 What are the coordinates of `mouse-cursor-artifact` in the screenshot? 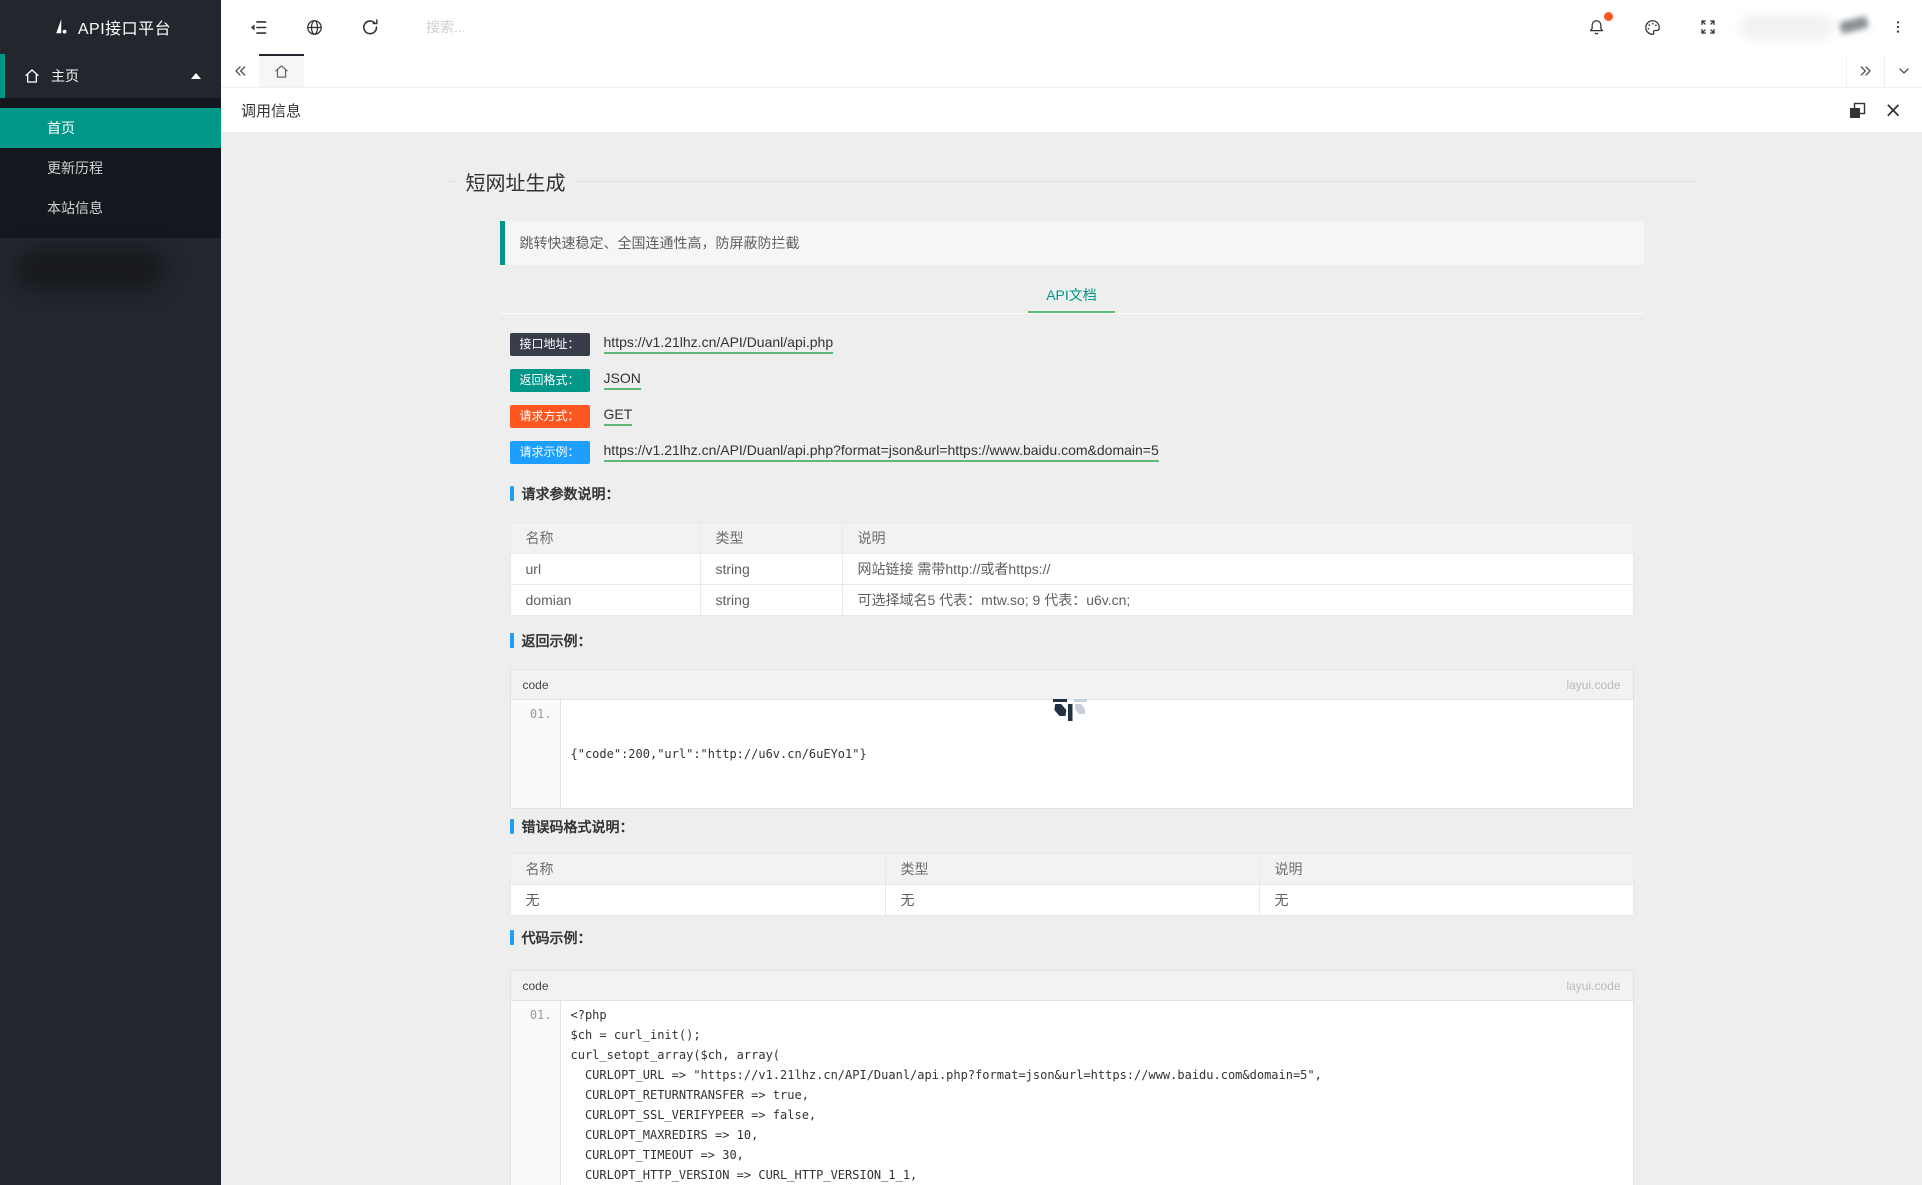 It's located at (1070, 713).